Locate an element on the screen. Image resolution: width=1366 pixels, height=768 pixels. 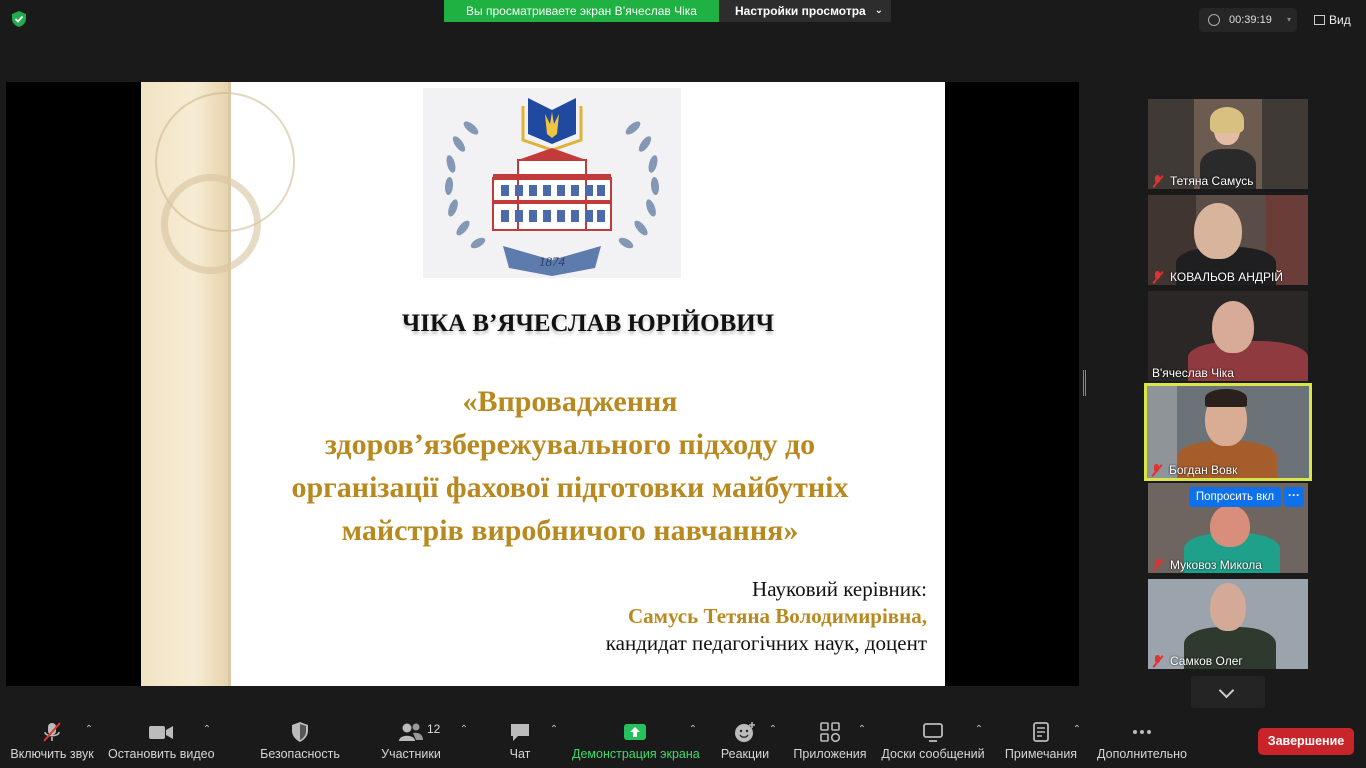
supervisor-title: кандидат педагогічних наук, доцент is located at coordinates (766, 643).